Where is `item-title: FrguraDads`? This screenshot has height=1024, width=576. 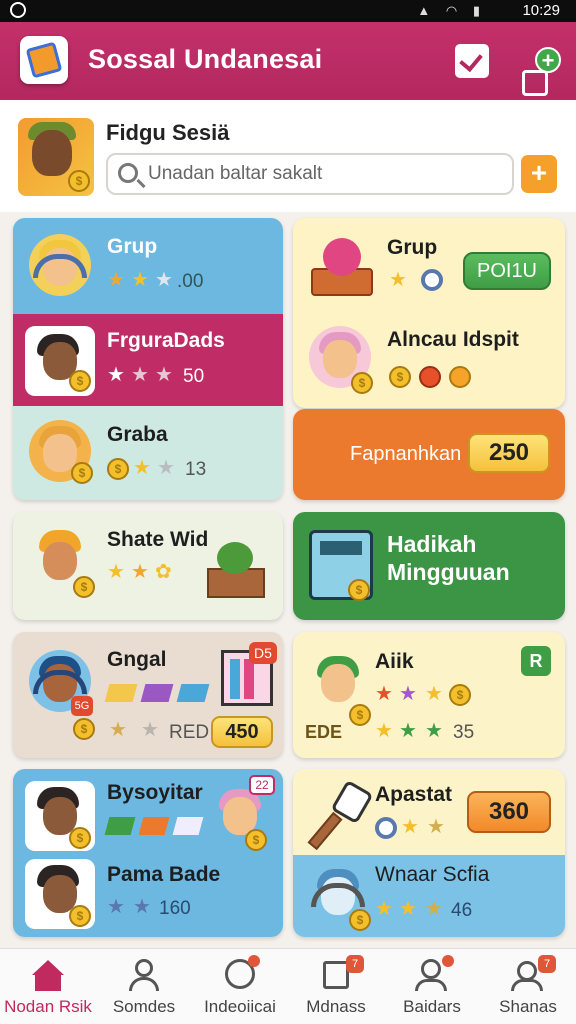 item-title: FrguraDads is located at coordinates (166, 340).